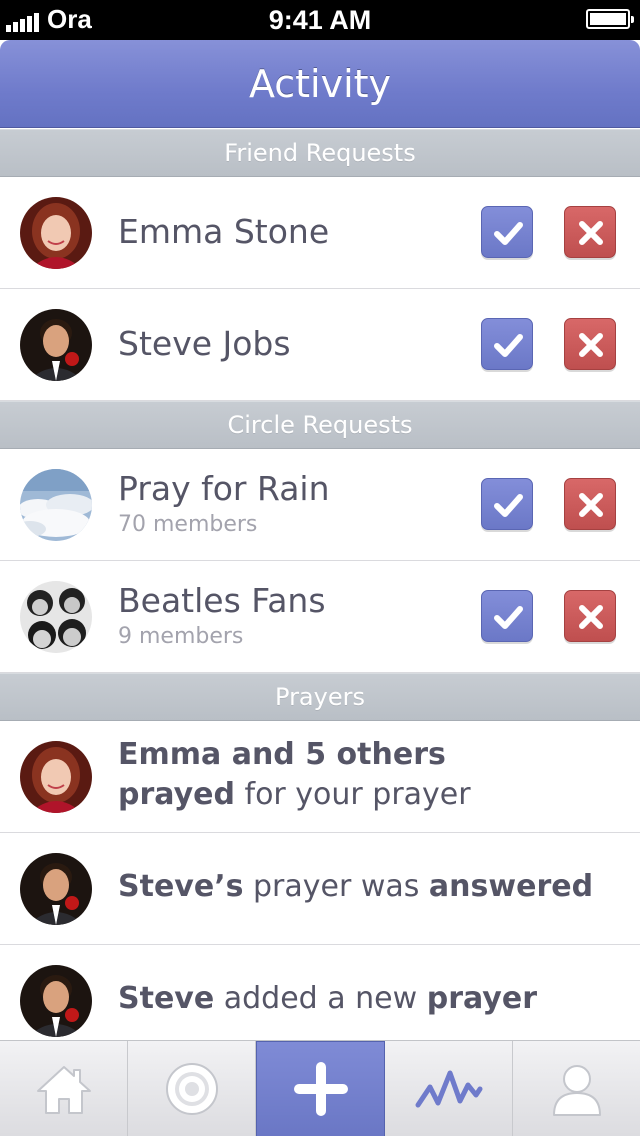 This screenshot has width=640, height=1136. Describe the element at coordinates (482, 998) in the screenshot. I see `prayer-object: prayer` at that location.